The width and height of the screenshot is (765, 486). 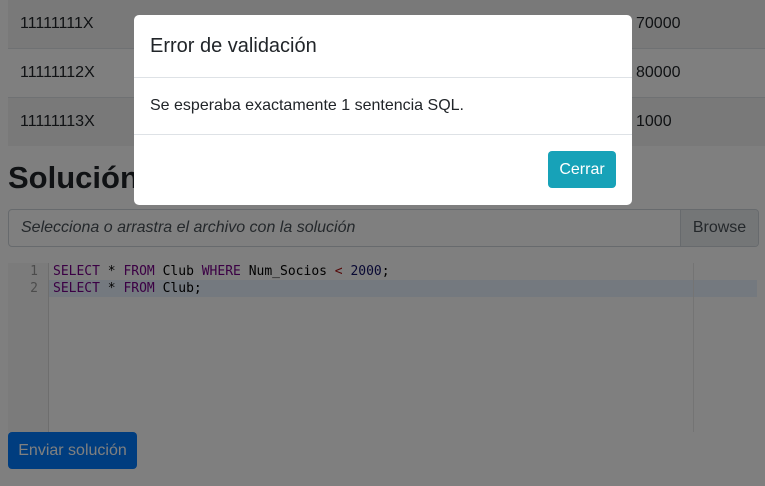 What do you see at coordinates (383, 46) in the screenshot?
I see `modal-title: Error de validación` at bounding box center [383, 46].